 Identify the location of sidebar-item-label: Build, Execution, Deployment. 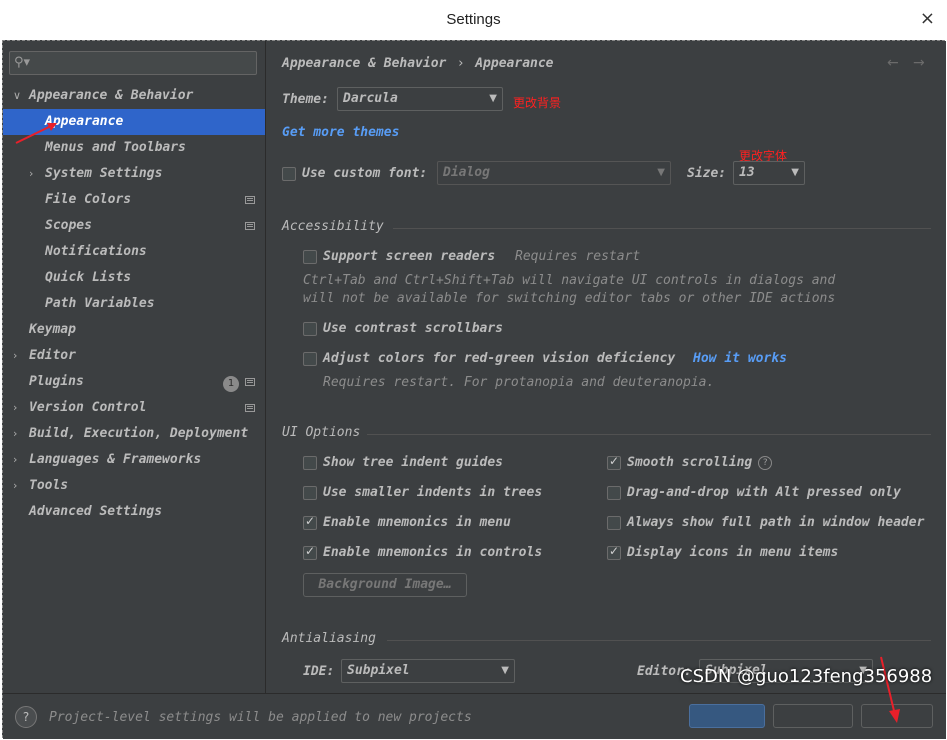
(139, 433).